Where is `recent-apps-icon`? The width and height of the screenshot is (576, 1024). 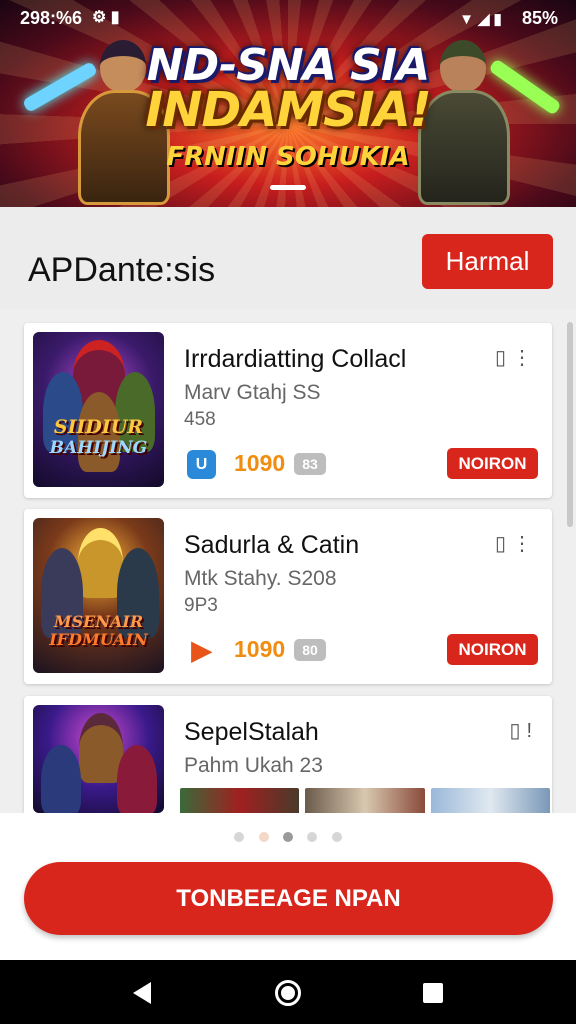
recent-apps-icon is located at coordinates (433, 993).